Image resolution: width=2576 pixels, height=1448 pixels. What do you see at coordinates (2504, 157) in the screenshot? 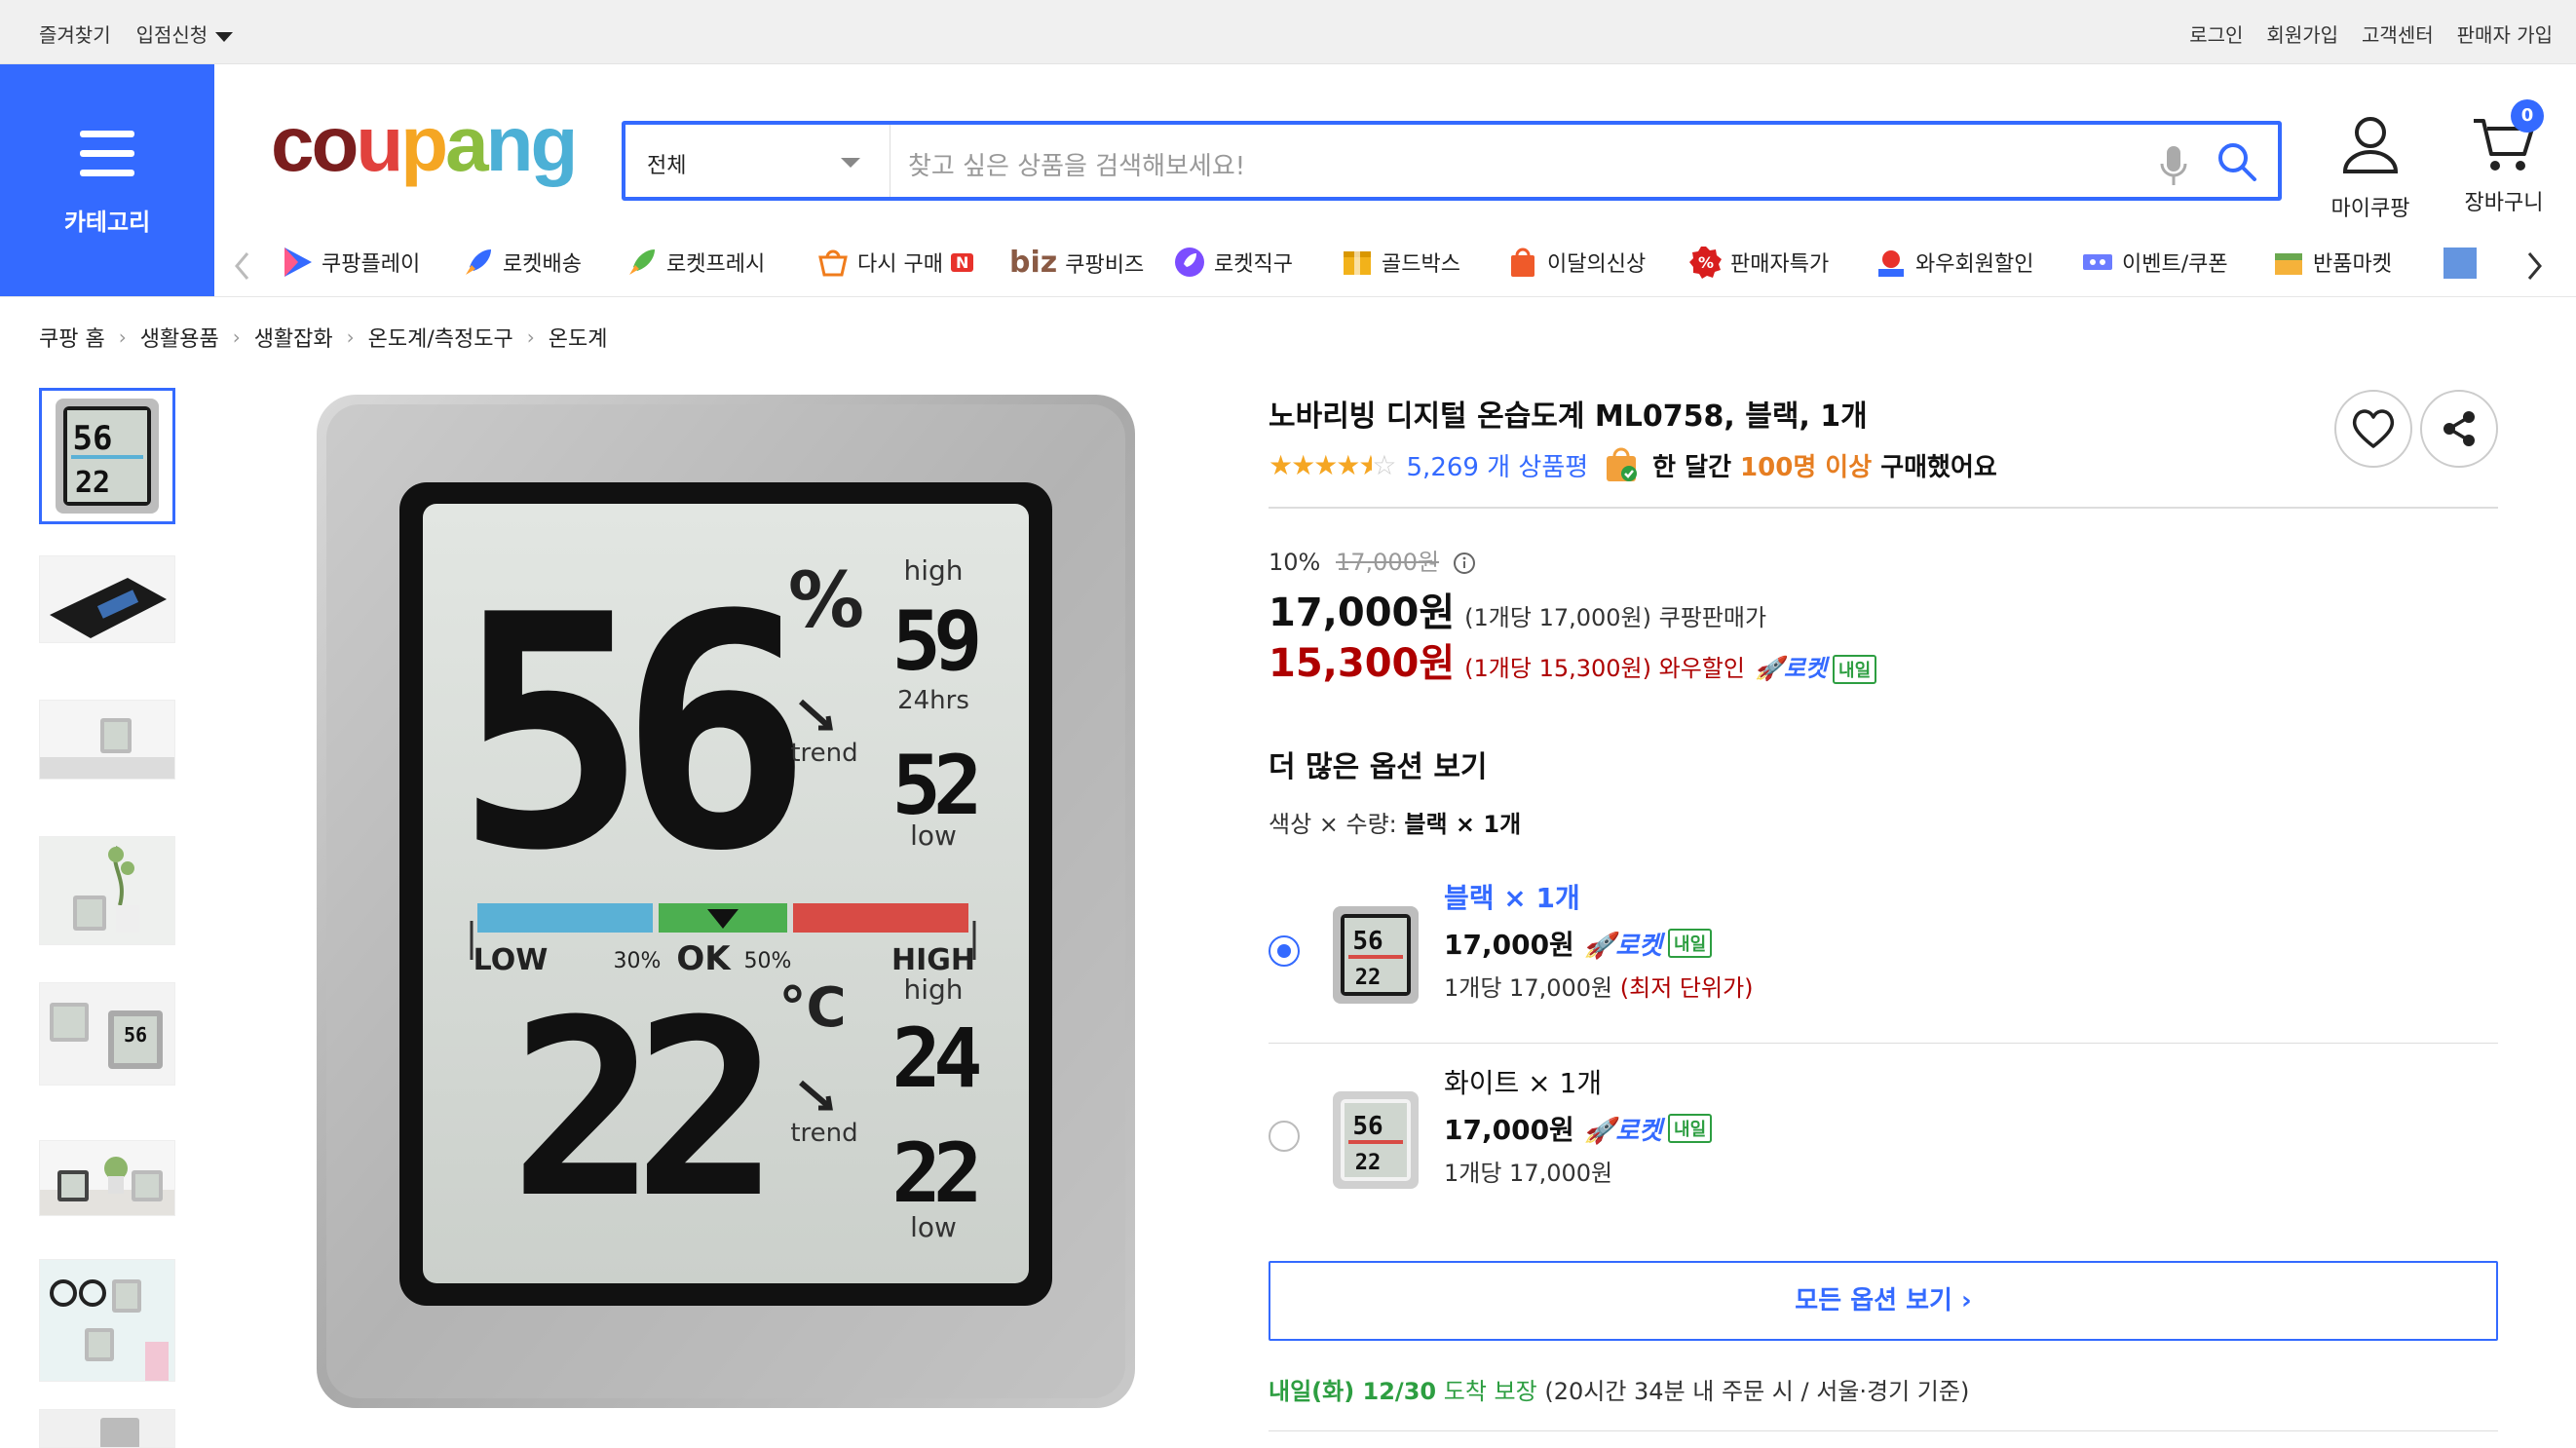
I see `cart-button: 0 장바구니` at bounding box center [2504, 157].